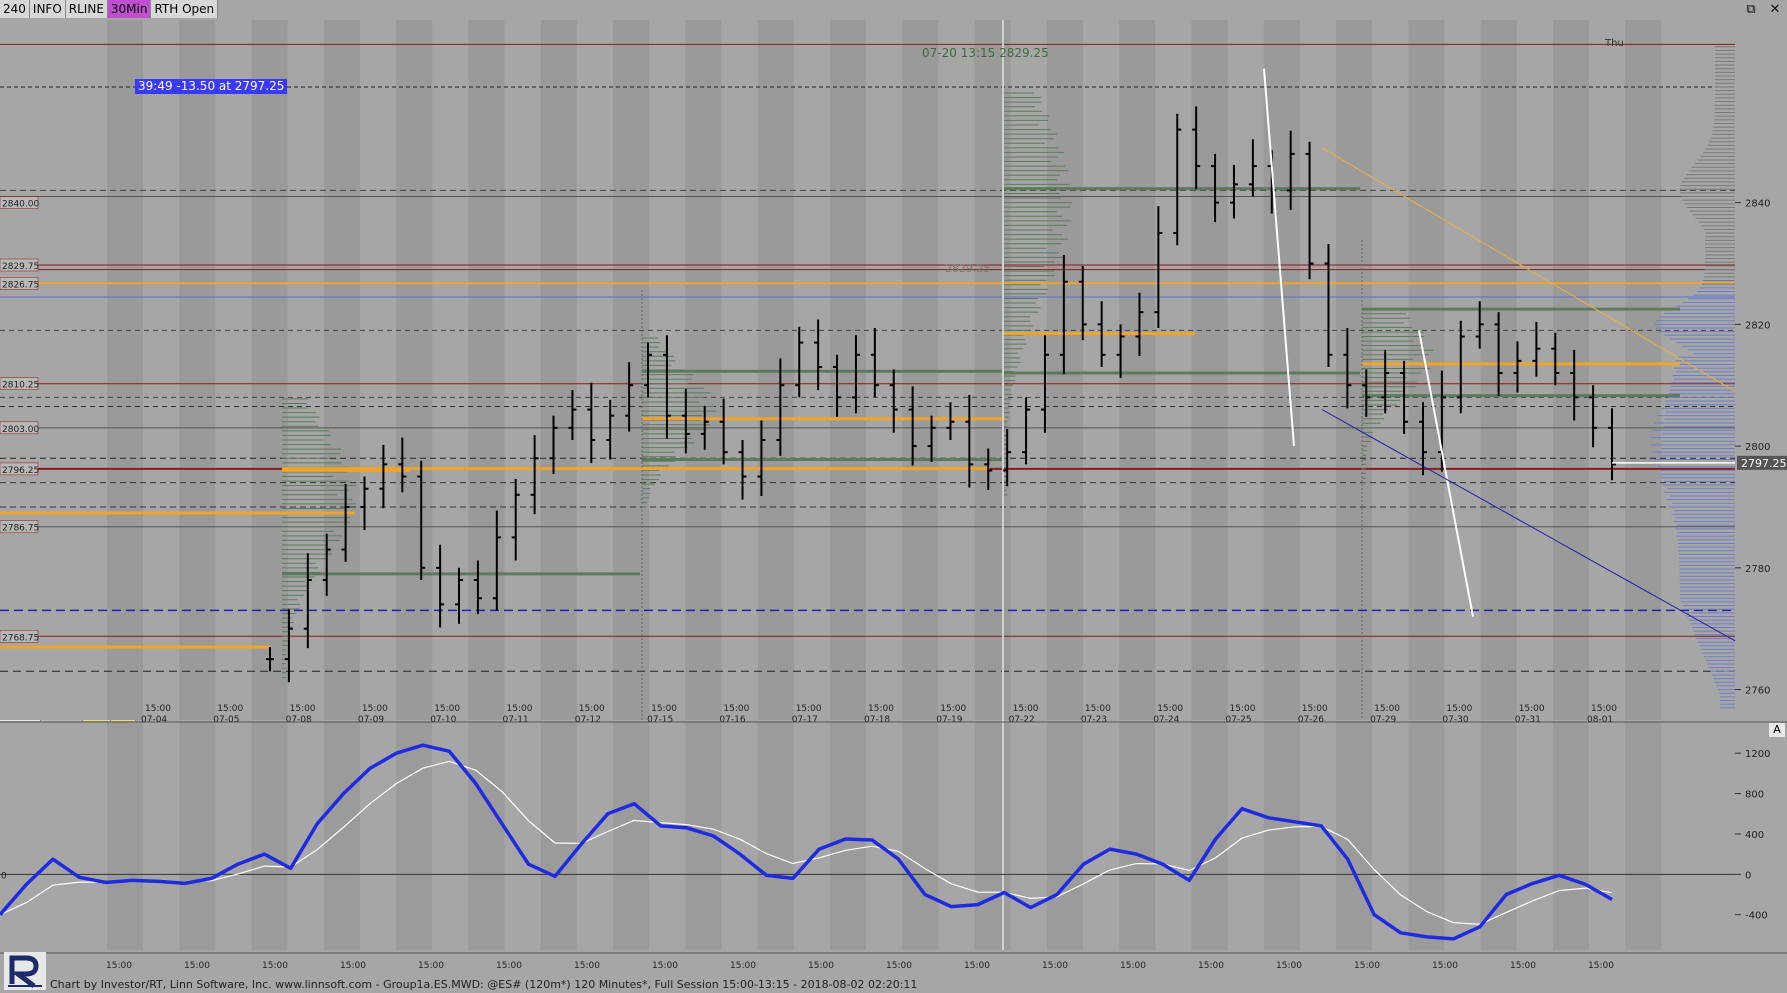 Image resolution: width=1787 pixels, height=993 pixels. I want to click on level-tag: 2768.75, so click(20, 638).